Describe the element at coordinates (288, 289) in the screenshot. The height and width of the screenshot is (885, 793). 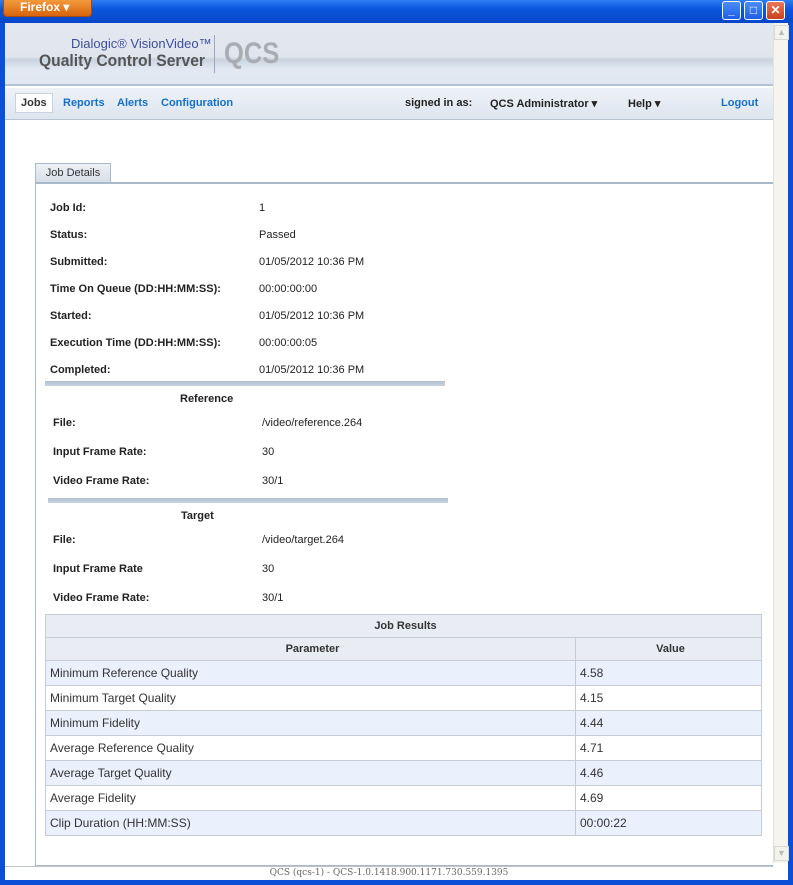
I see `detail-value: 00:00:00:00` at that location.